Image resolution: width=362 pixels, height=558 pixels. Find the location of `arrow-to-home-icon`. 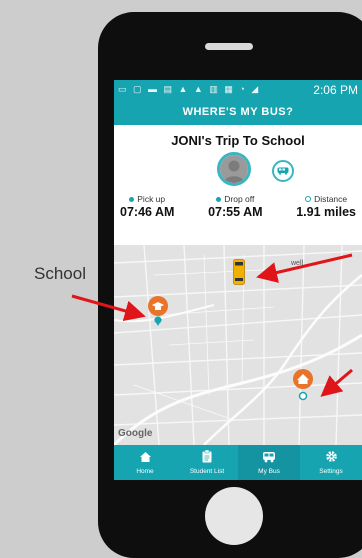

arrow-to-home-icon is located at coordinates (336, 382).